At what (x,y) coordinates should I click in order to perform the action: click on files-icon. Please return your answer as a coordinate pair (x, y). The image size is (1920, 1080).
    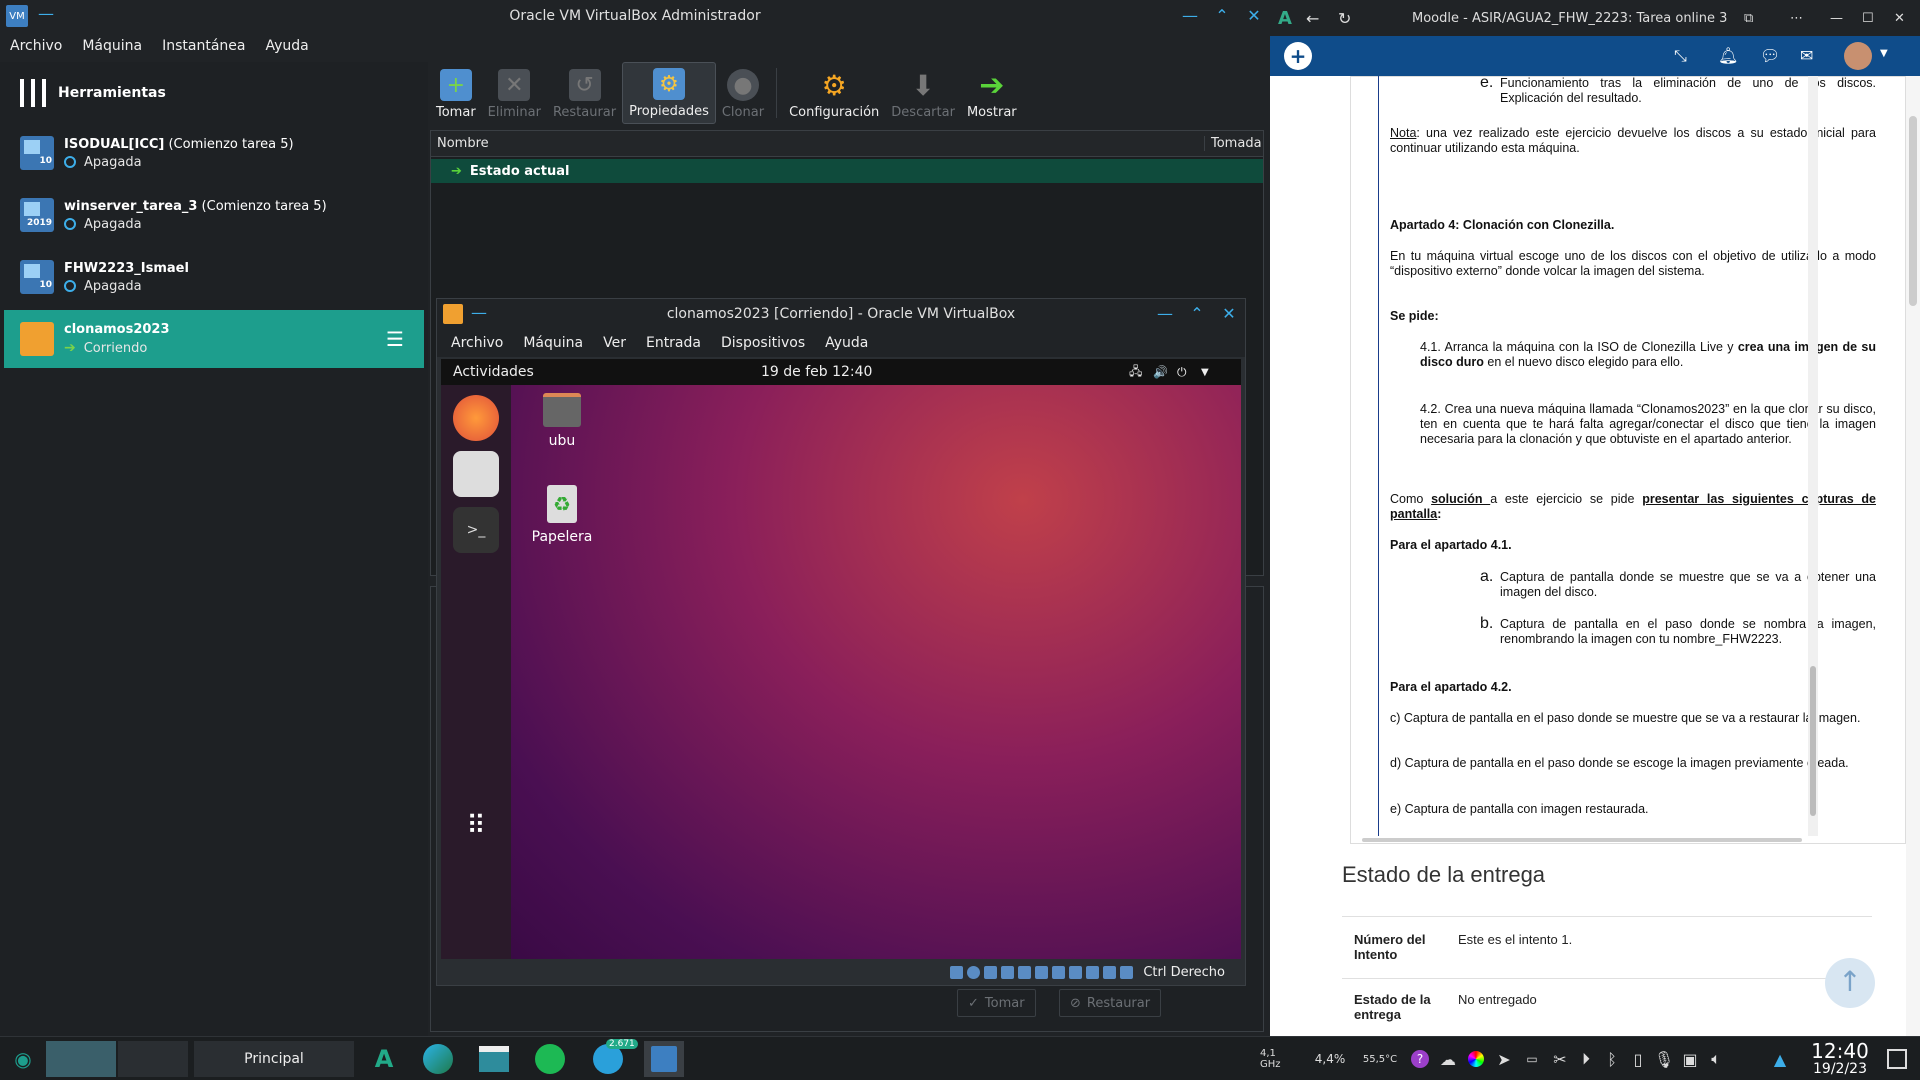
    Looking at the image, I should click on (476, 474).